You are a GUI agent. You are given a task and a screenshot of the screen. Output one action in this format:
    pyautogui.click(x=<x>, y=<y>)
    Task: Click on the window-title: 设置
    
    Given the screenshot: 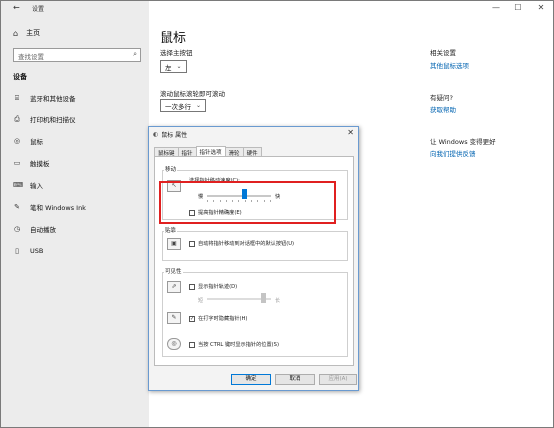 What is the action you would take?
    pyautogui.click(x=38, y=9)
    